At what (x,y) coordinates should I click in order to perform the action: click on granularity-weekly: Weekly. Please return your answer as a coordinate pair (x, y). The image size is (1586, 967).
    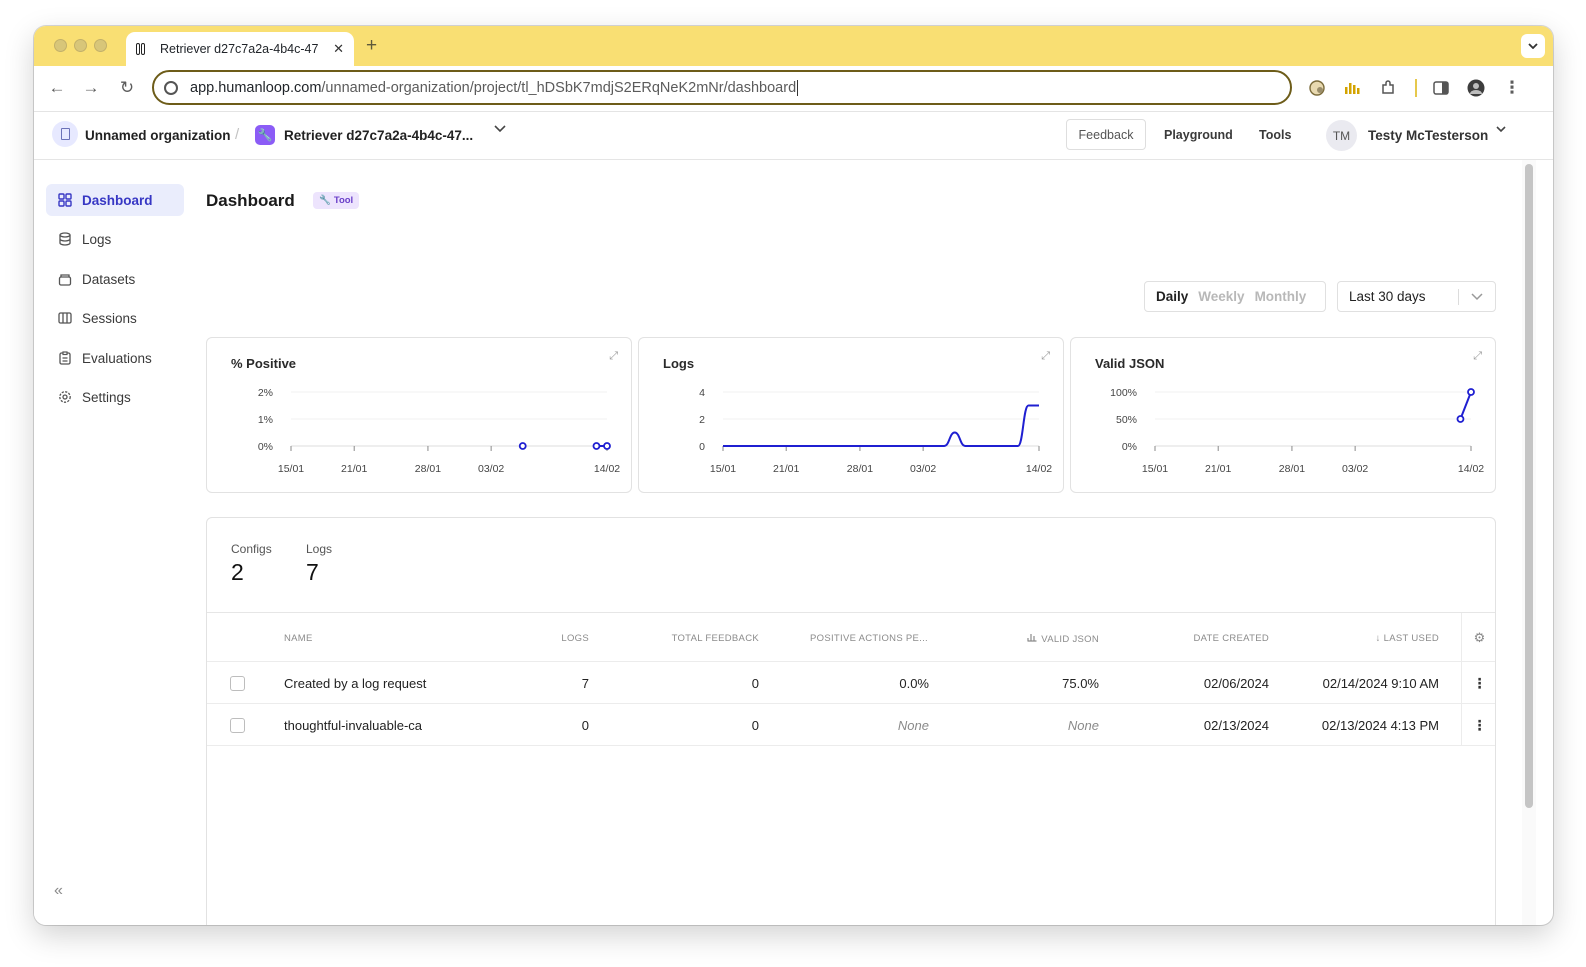
    Looking at the image, I should click on (1221, 296).